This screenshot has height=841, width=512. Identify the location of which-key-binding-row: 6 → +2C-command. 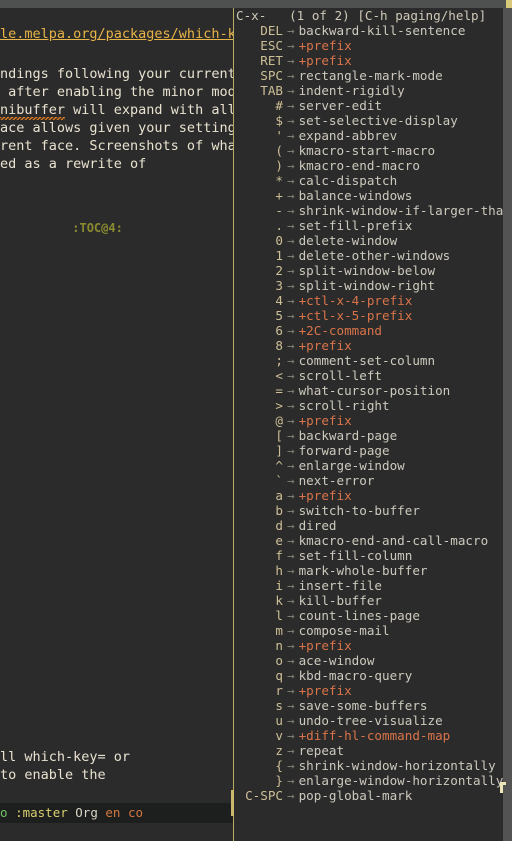
(369, 330).